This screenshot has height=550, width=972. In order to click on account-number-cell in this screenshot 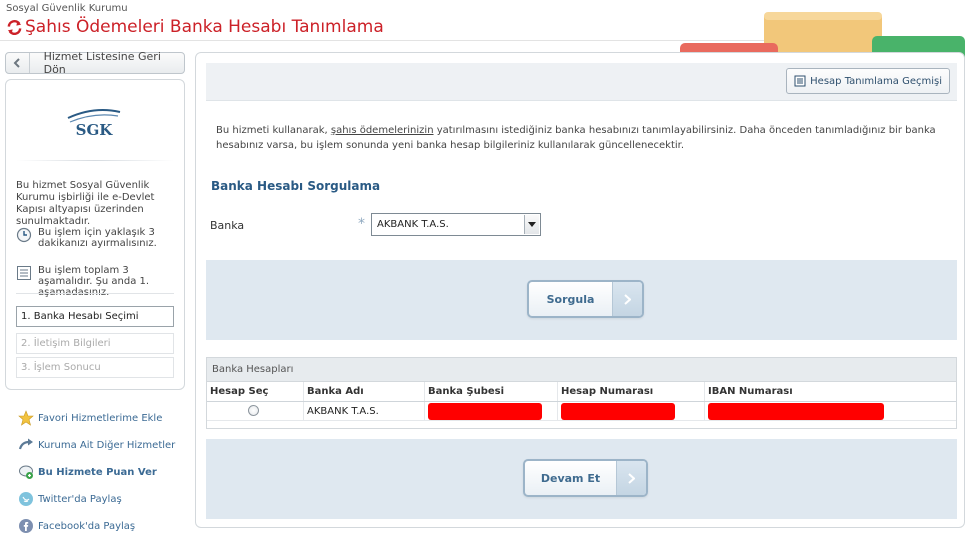, I will do `click(631, 411)`.